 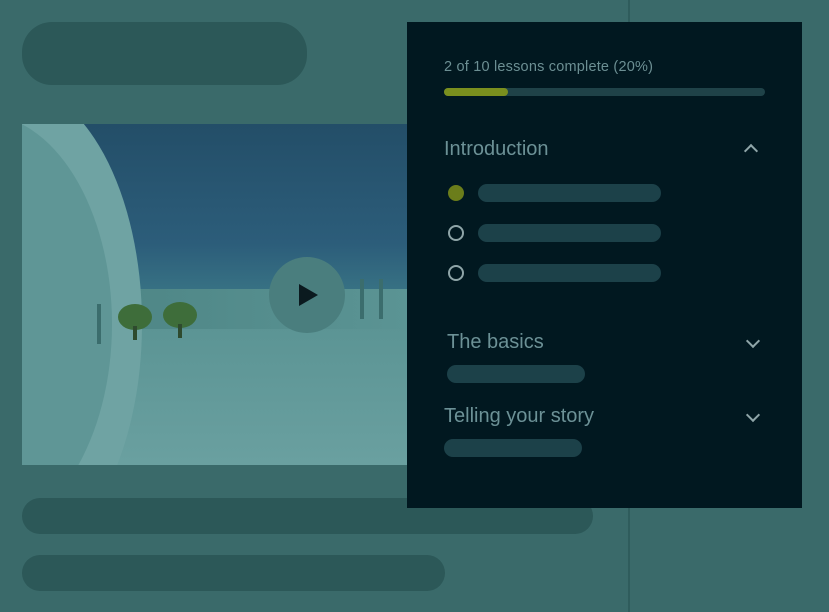 I want to click on text-placeholder-line, so click(x=233, y=573).